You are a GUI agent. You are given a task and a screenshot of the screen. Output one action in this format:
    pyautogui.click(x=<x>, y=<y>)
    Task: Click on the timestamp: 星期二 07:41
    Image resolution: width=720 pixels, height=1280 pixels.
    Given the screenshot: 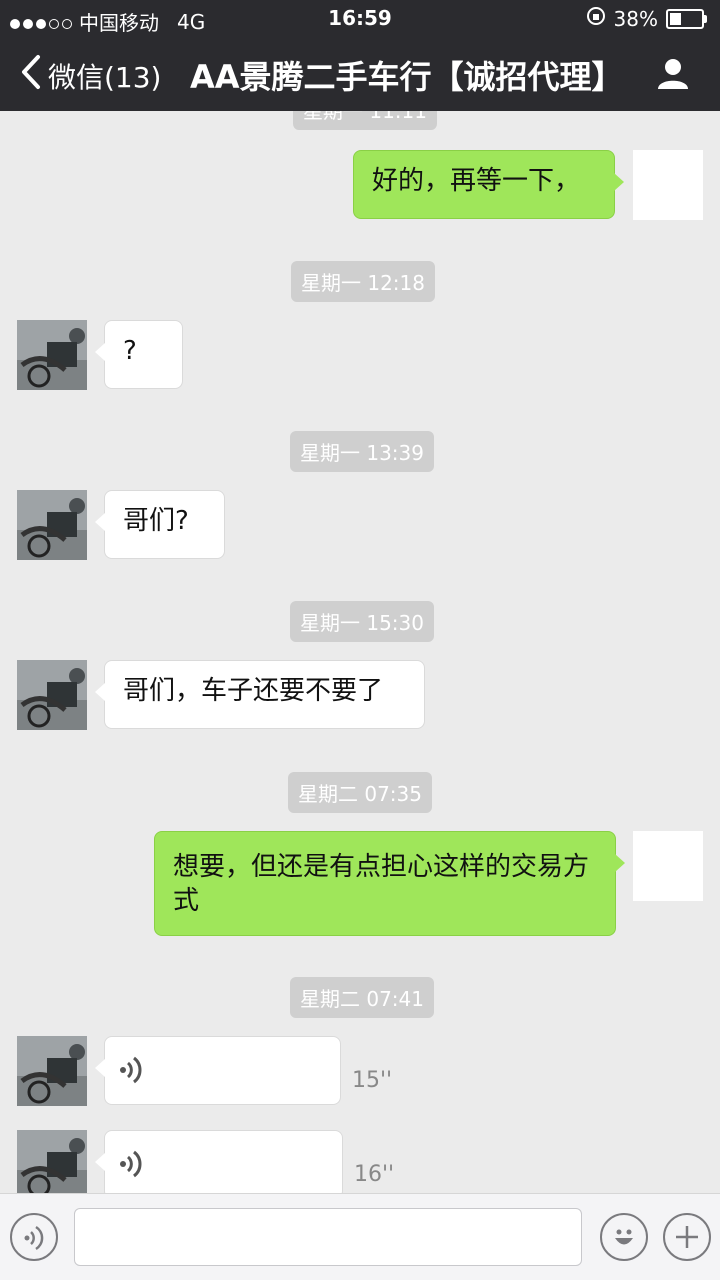 What is the action you would take?
    pyautogui.click(x=362, y=997)
    